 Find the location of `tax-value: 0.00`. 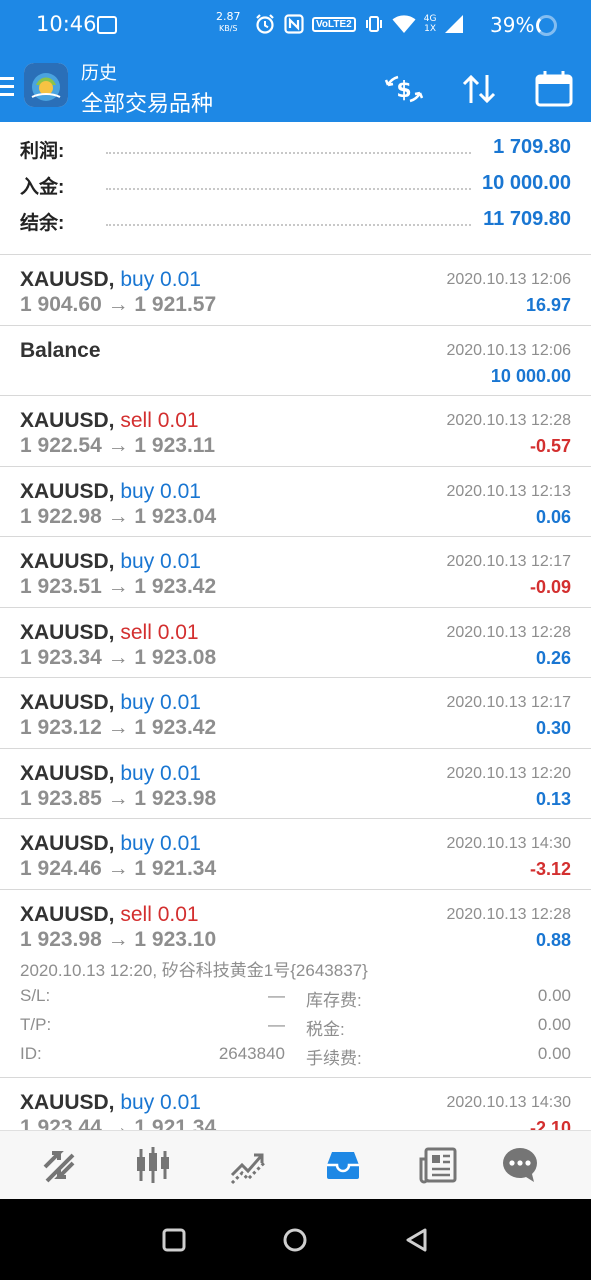

tax-value: 0.00 is located at coordinates (554, 1024).